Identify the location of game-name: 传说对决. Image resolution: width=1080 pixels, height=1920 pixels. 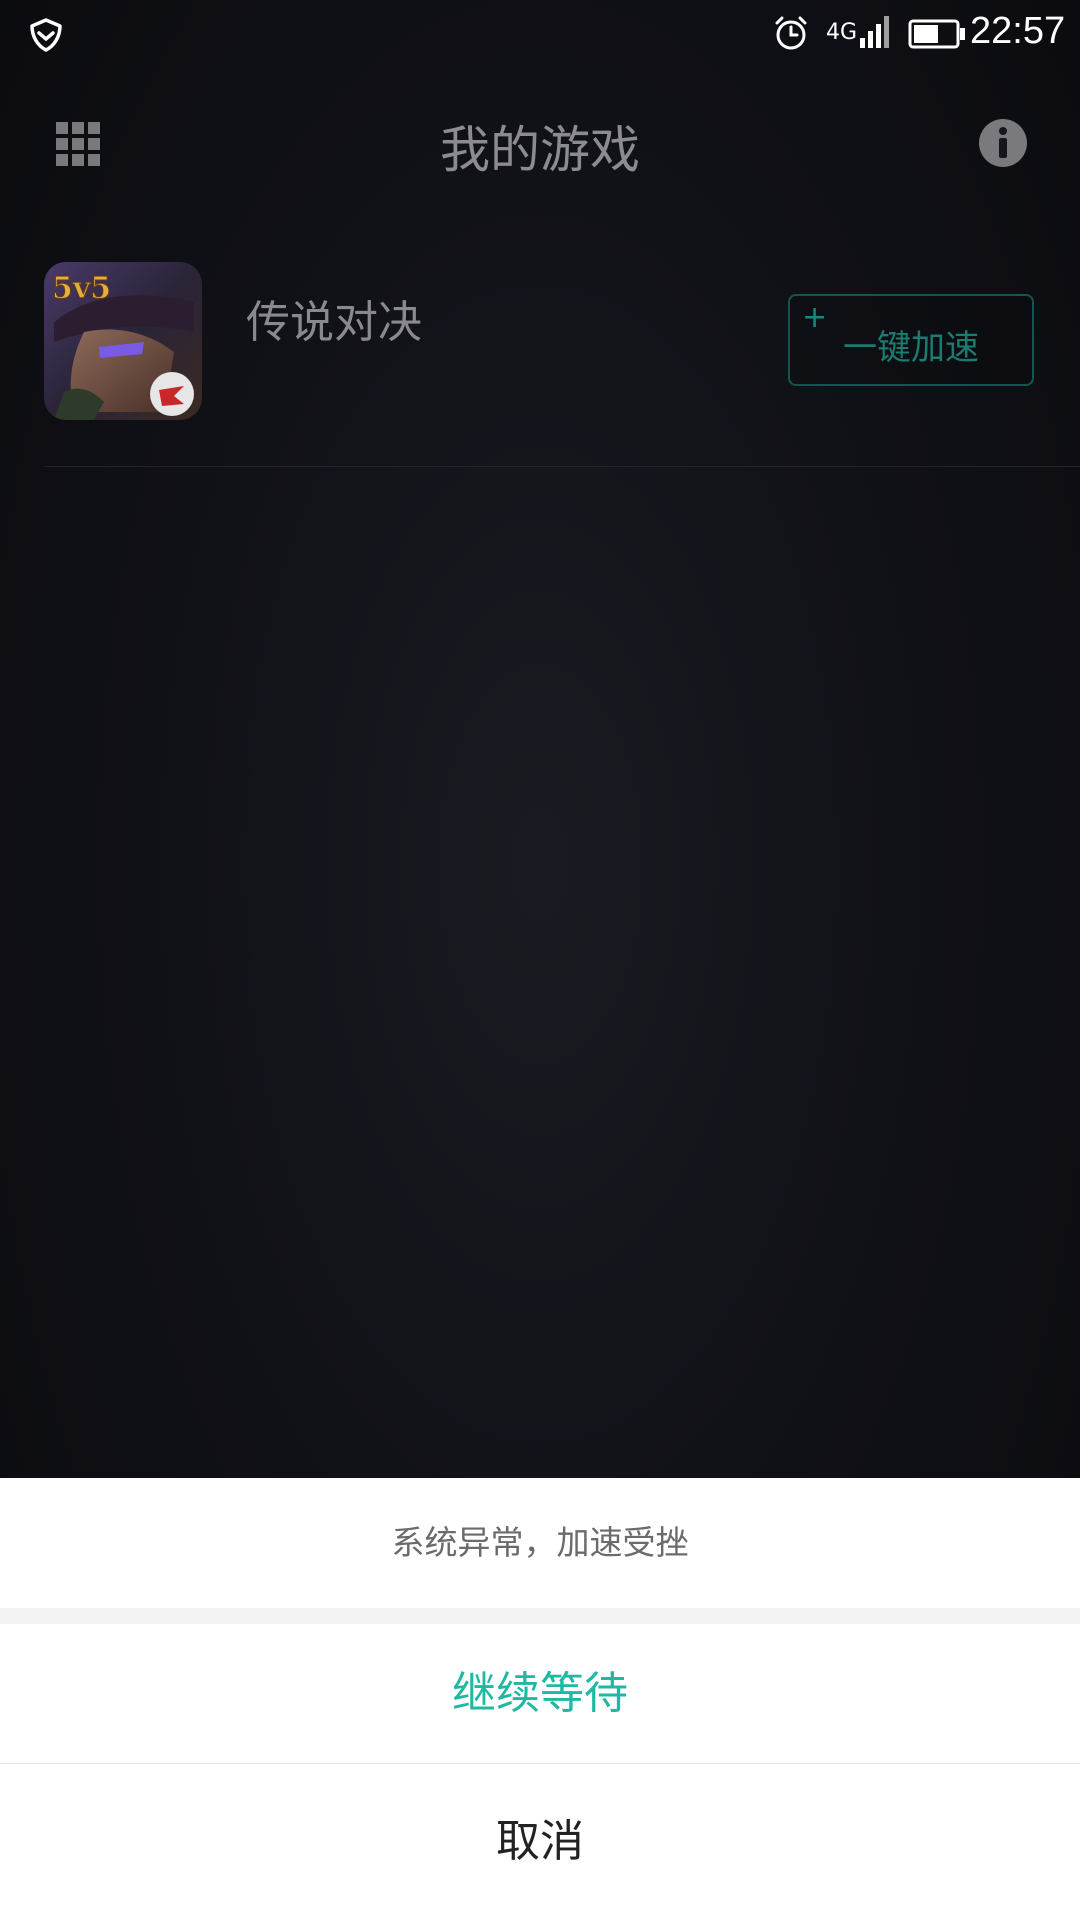
(334, 322).